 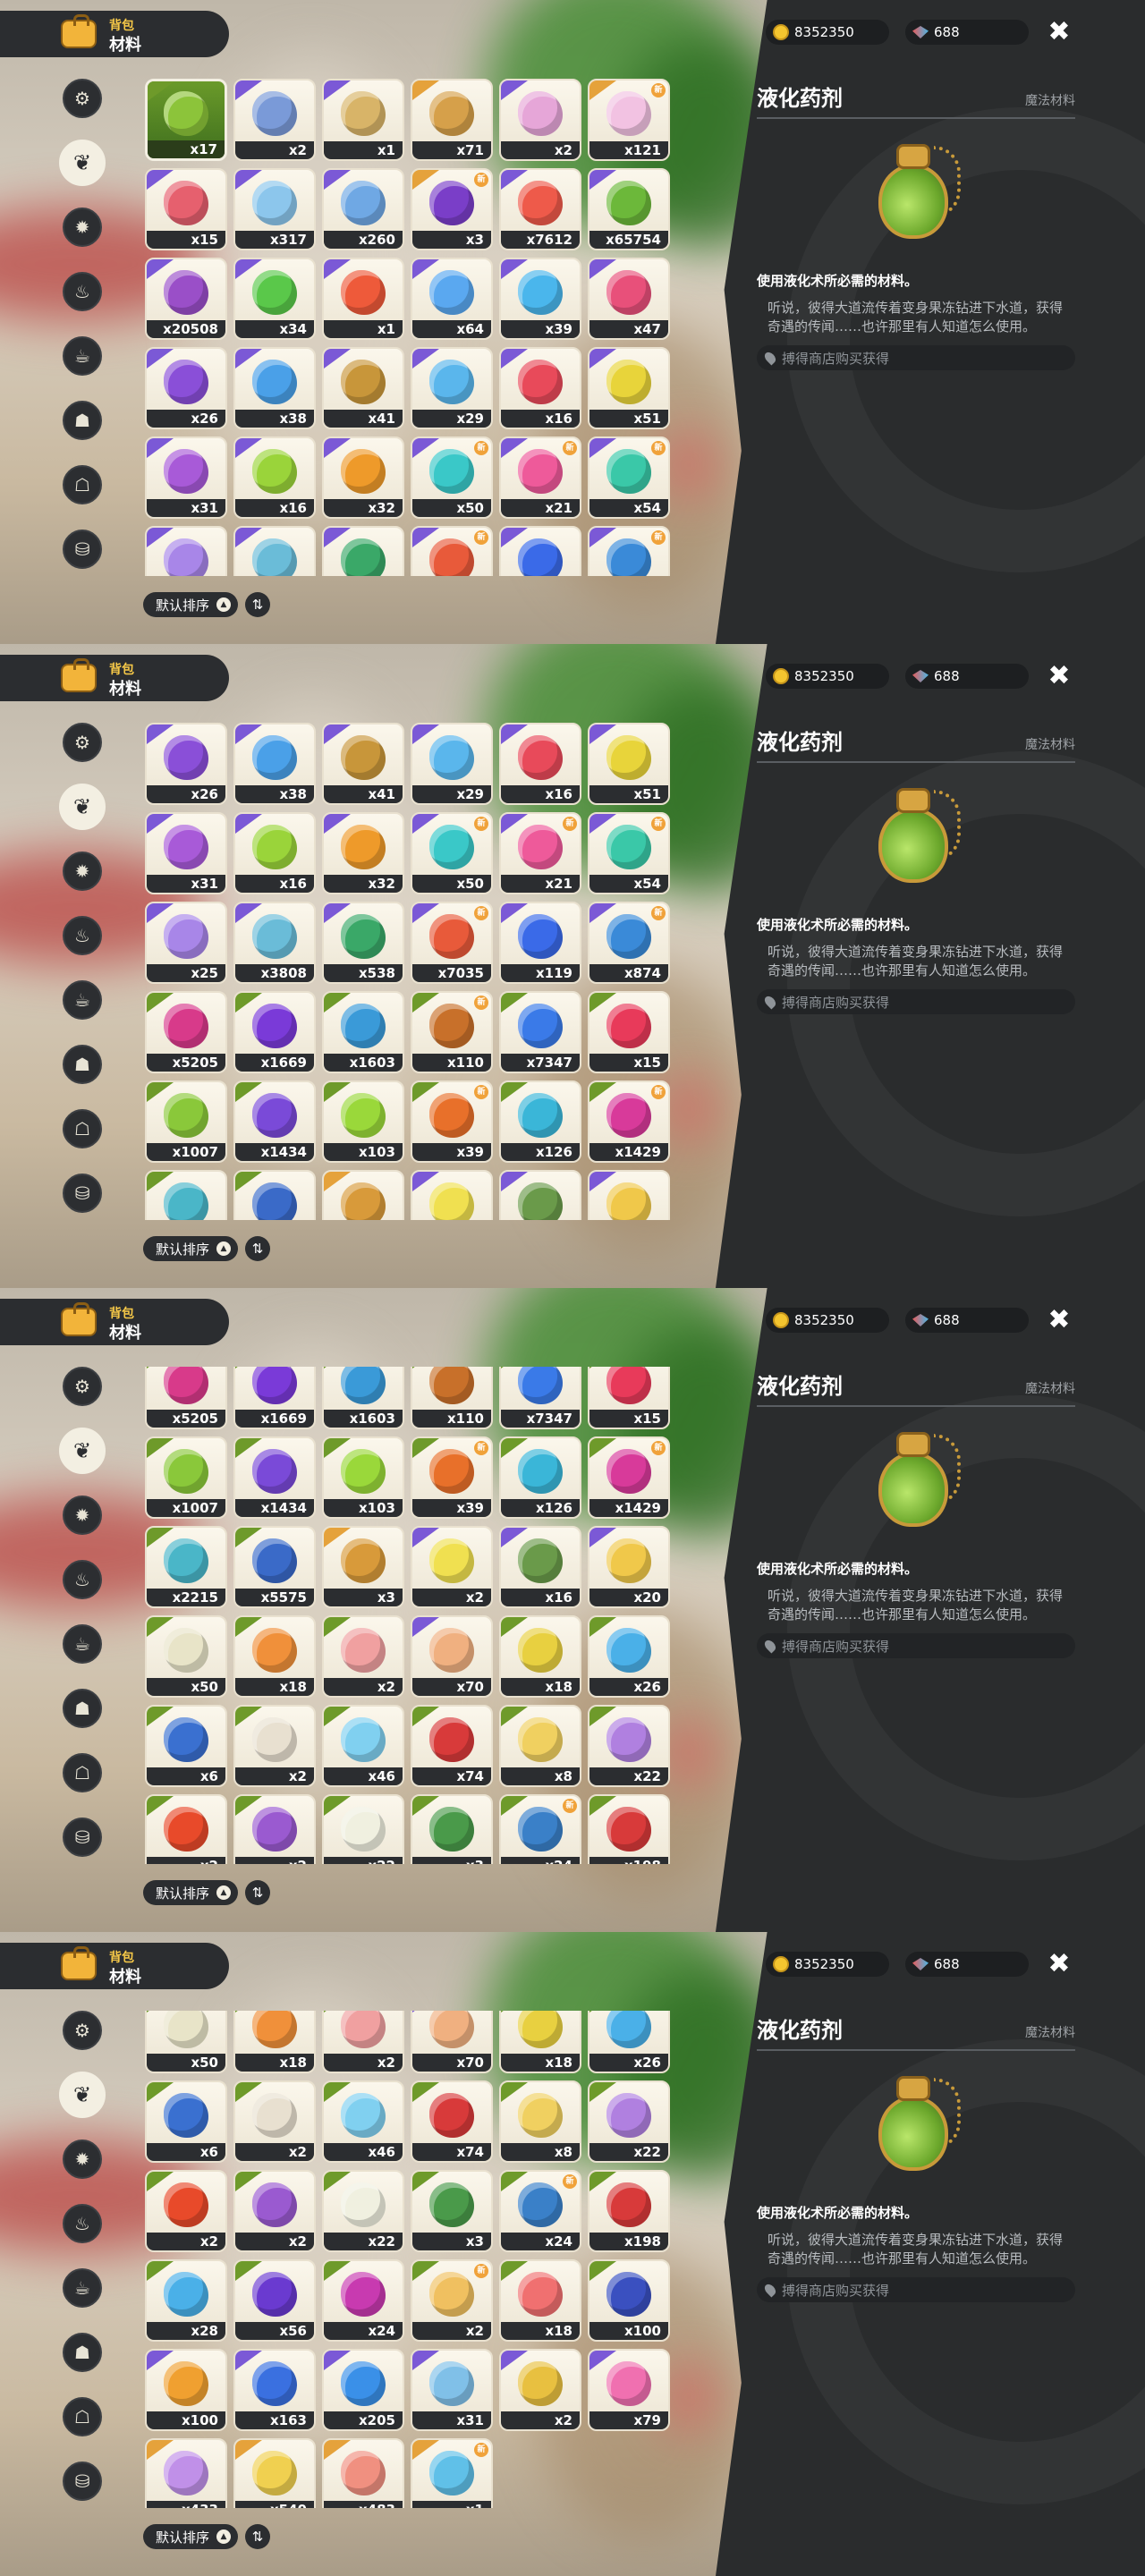 I want to click on inventory-slot: x38, so click(x=274, y=764).